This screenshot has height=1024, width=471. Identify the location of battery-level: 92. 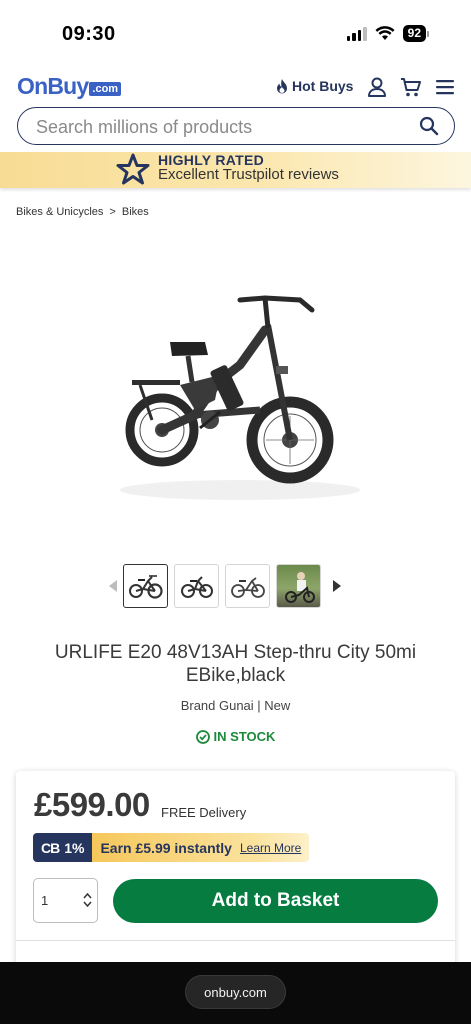
(414, 33).